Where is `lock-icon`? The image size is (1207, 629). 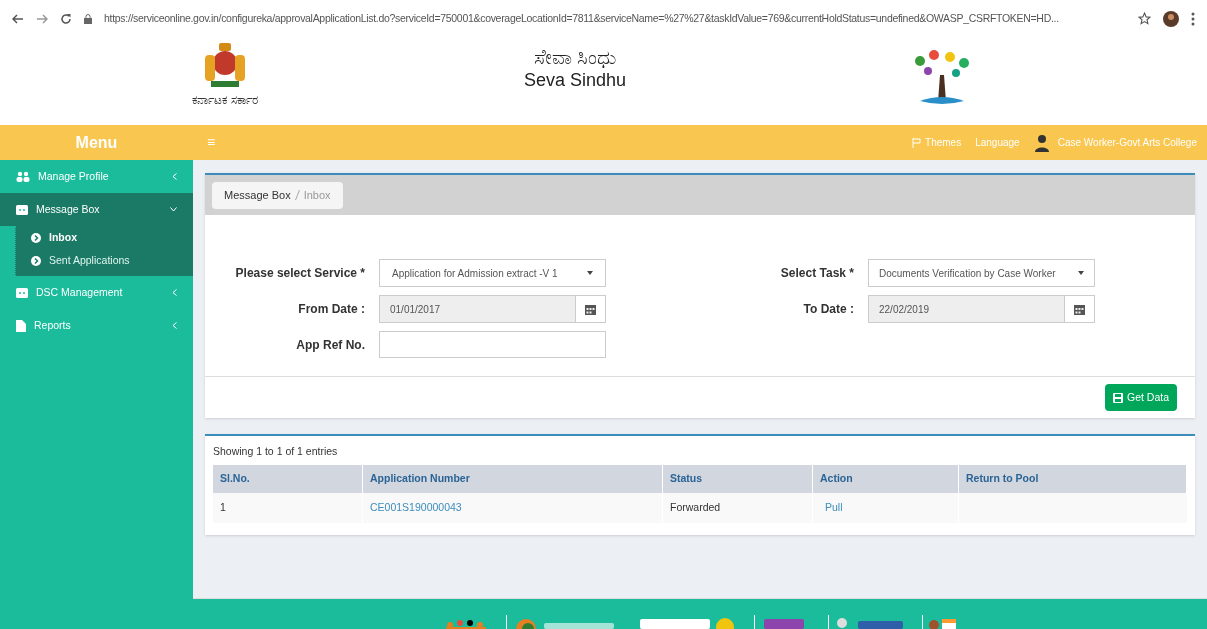 lock-icon is located at coordinates (88, 18).